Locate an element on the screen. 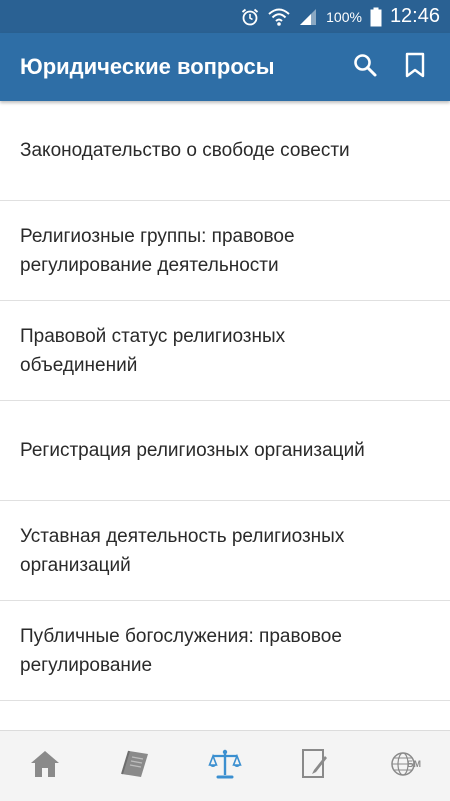 This screenshot has width=450, height=801. nav-home-button is located at coordinates (45, 766).